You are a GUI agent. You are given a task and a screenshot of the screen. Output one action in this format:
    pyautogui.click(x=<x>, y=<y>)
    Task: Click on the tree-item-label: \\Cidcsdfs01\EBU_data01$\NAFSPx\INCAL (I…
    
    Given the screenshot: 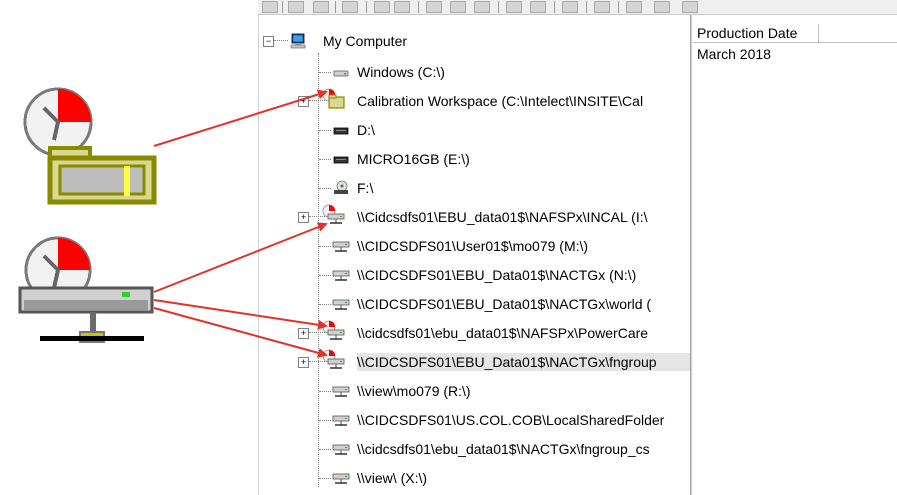 What is the action you would take?
    pyautogui.click(x=502, y=217)
    